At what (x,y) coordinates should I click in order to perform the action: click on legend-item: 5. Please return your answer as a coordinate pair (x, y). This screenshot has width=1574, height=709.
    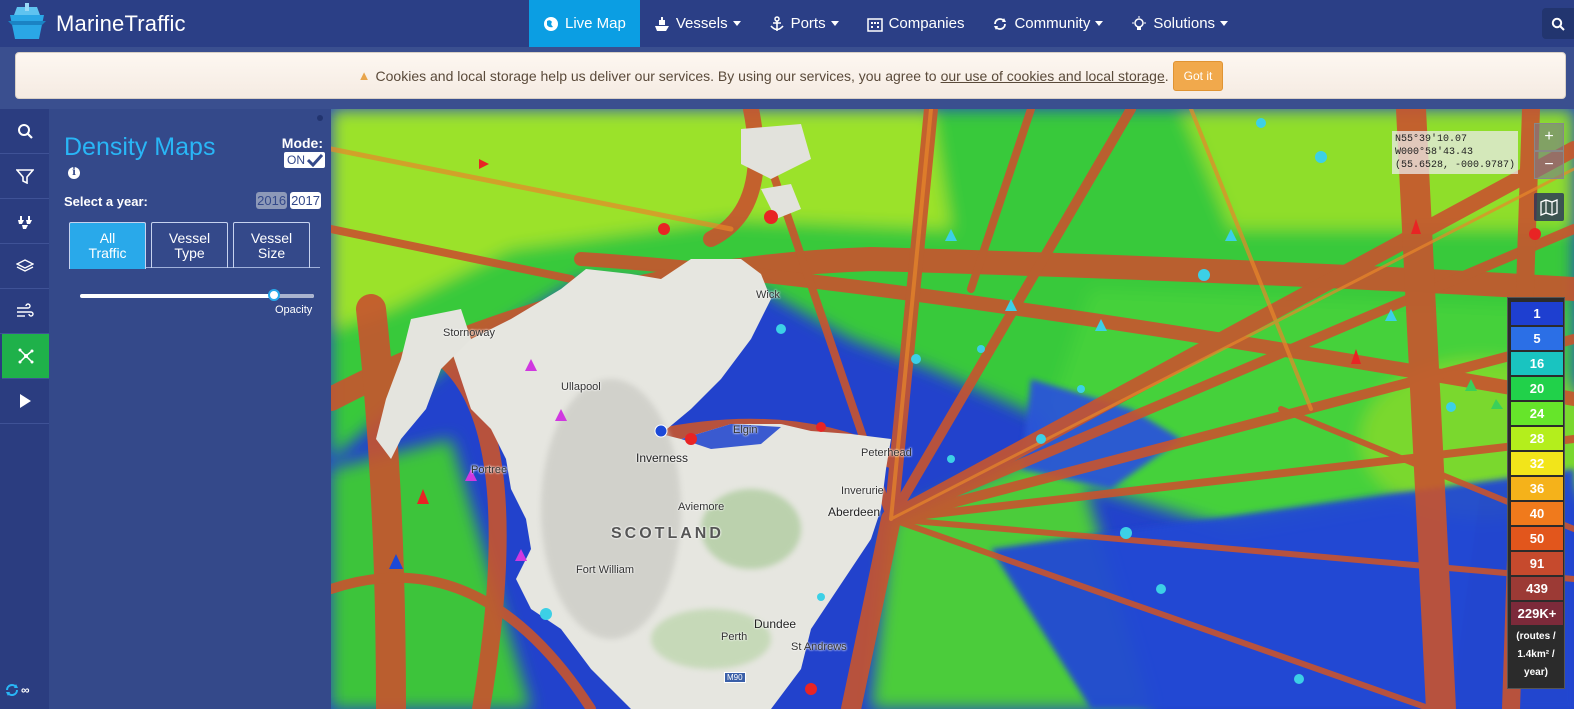
    Looking at the image, I should click on (1537, 338).